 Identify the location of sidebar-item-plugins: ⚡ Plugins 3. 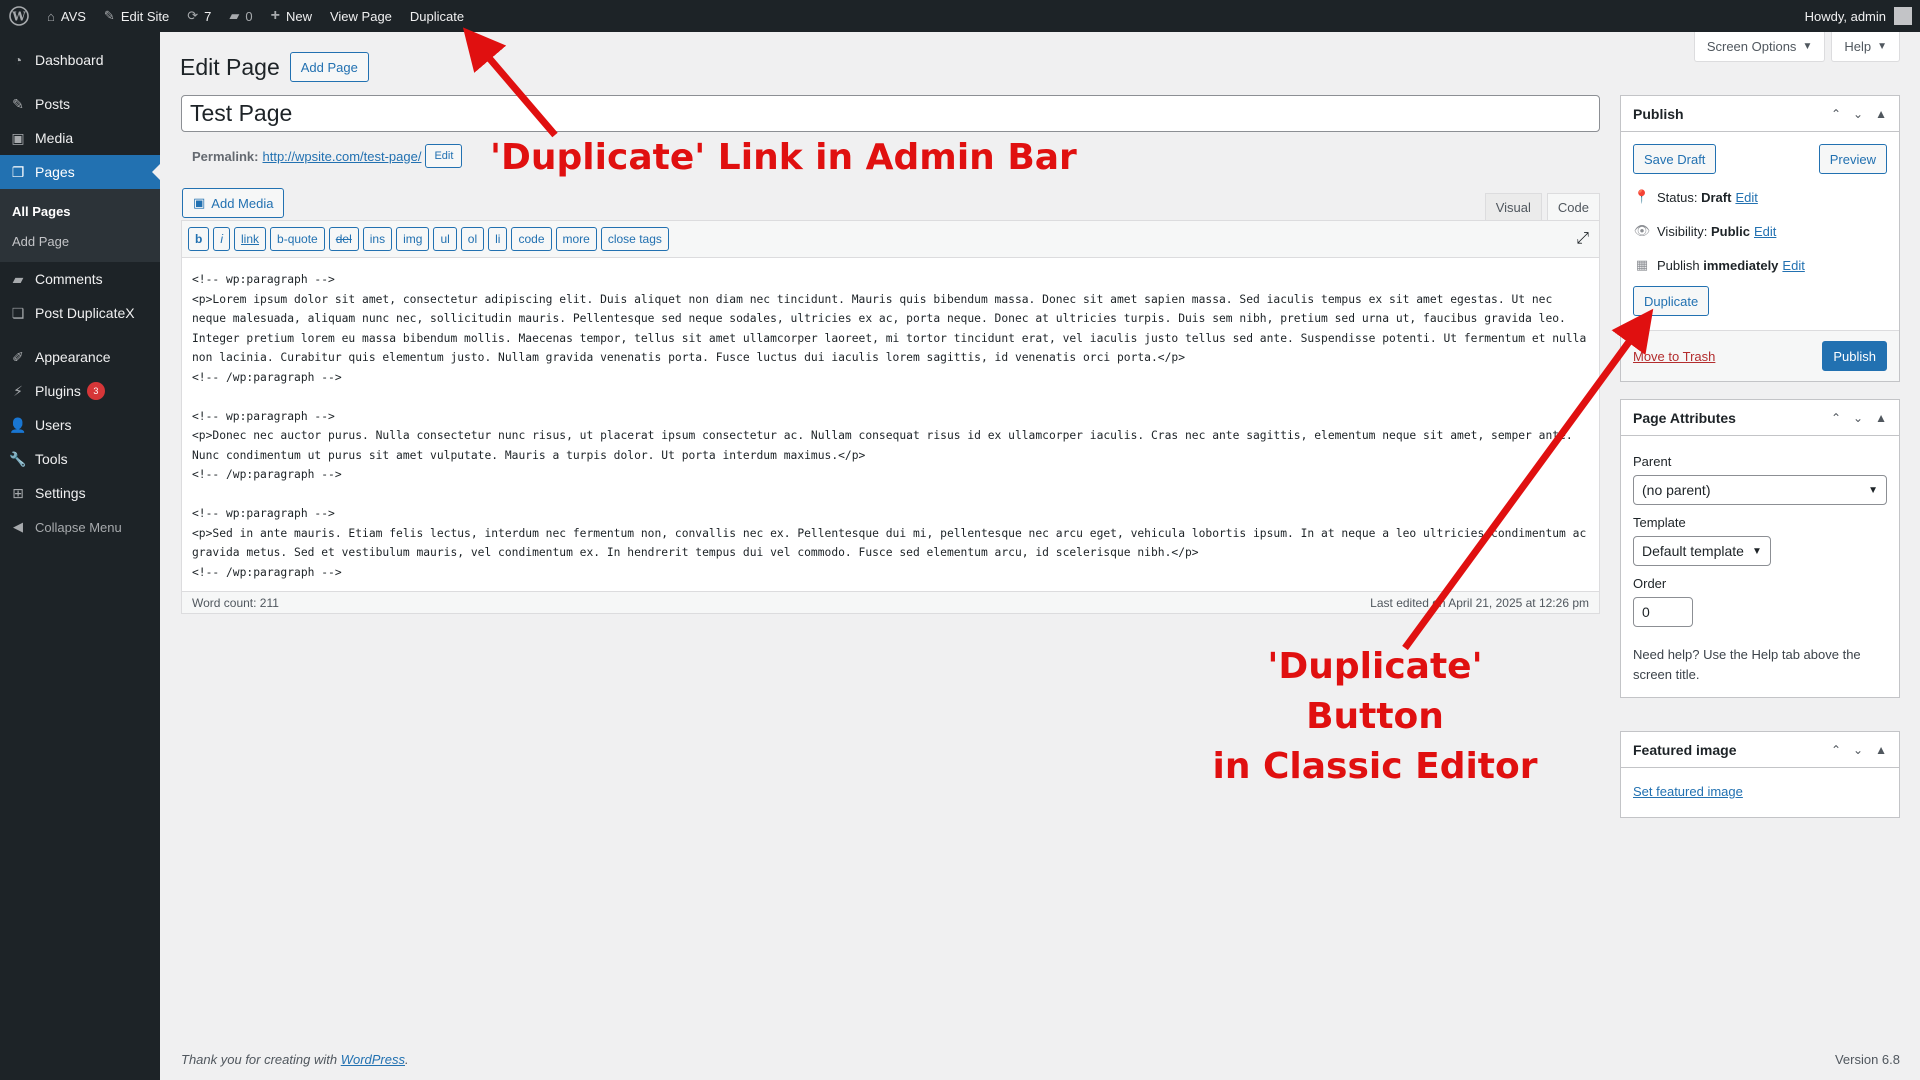
(80, 391).